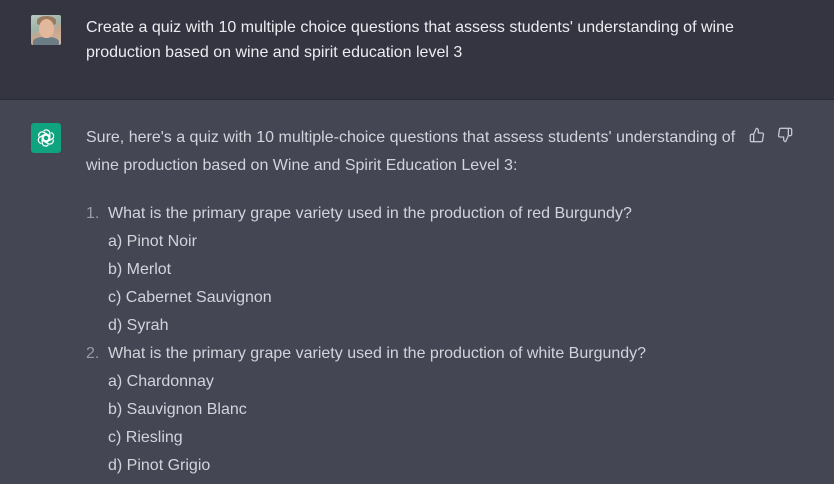 The image size is (834, 484). I want to click on answer-option: a) Pinot Noir, so click(152, 241).